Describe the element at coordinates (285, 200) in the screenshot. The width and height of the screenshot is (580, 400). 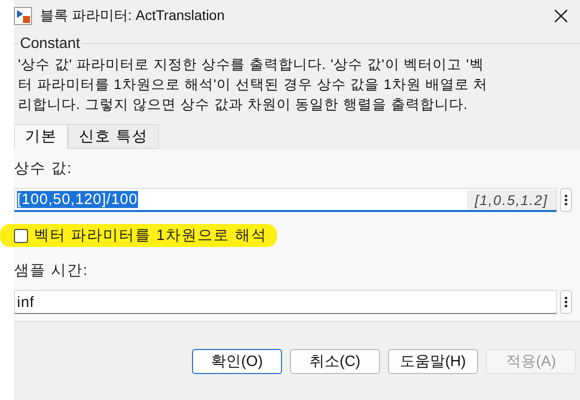
I see `input-field: [100,50,120]/100 [1,0.5,1.2]` at that location.